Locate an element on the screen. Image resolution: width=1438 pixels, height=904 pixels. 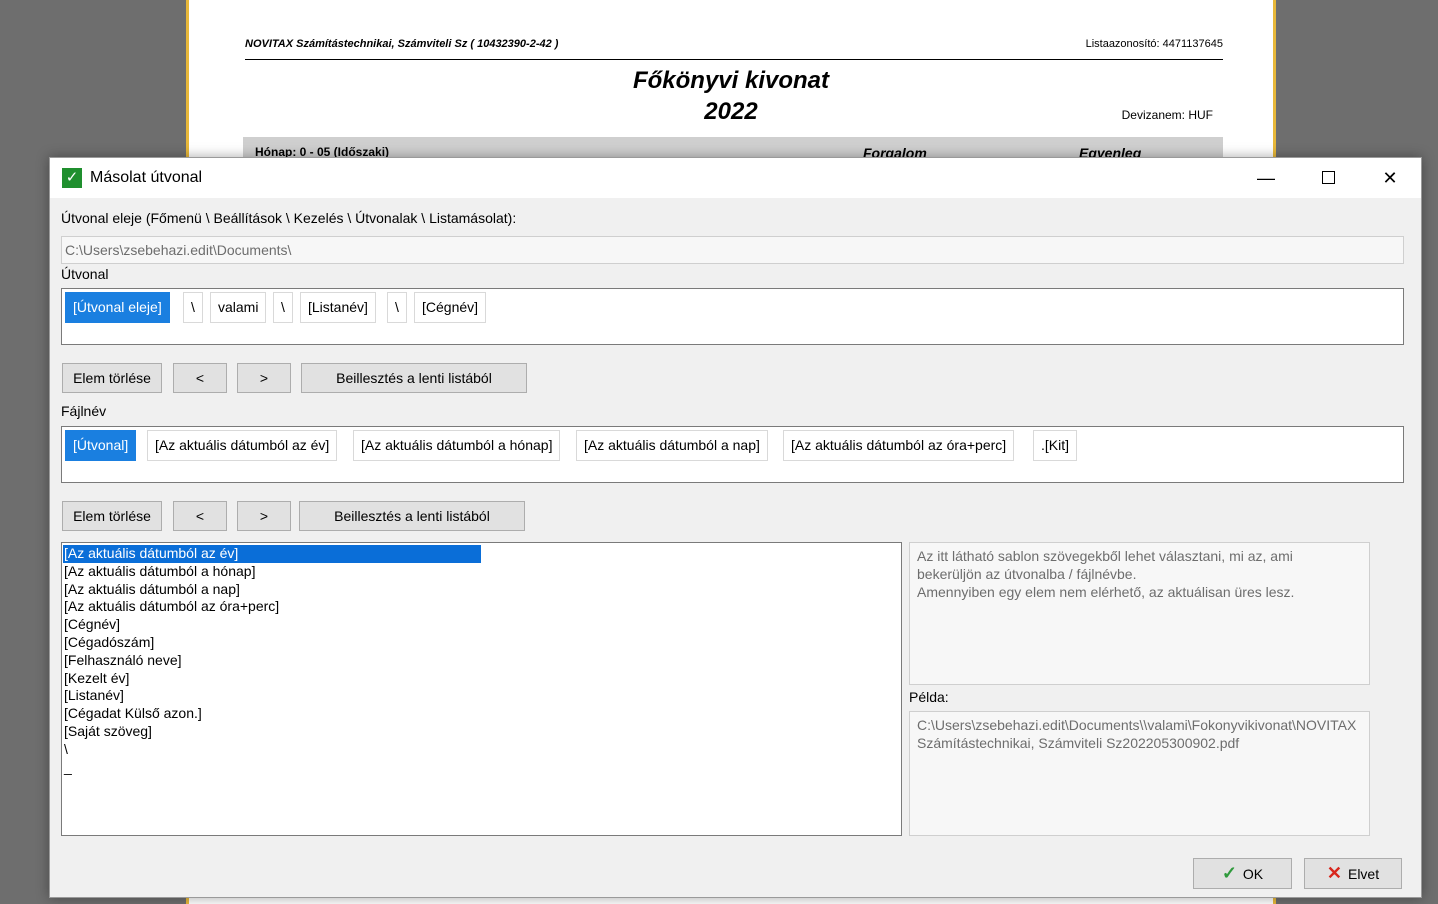
route-token: [Cégnév] is located at coordinates (450, 307).